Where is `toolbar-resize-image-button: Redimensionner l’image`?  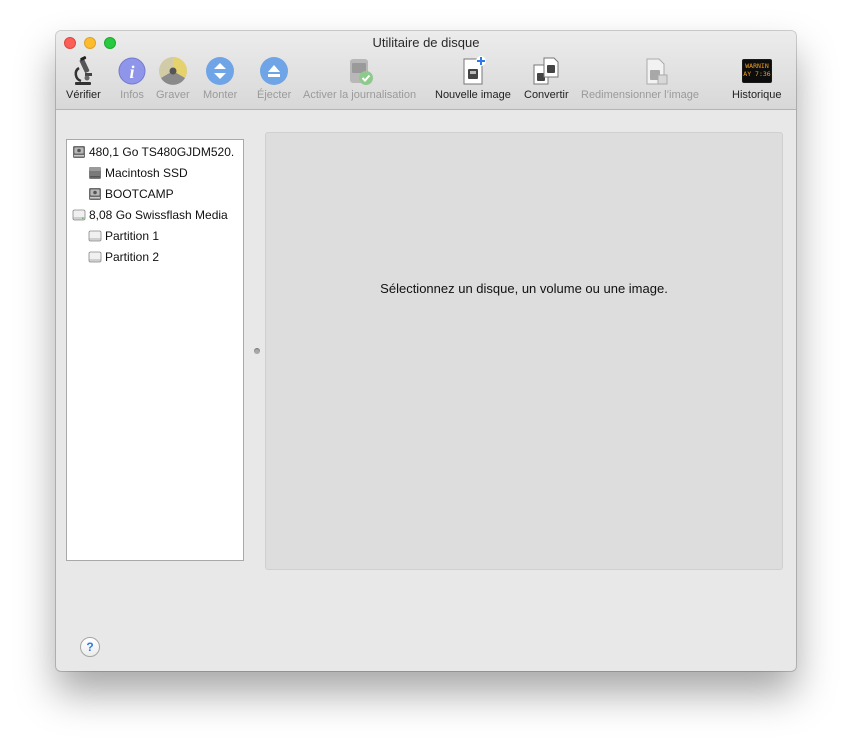
toolbar-resize-image-button: Redimensionner l’image is located at coordinates (640, 80).